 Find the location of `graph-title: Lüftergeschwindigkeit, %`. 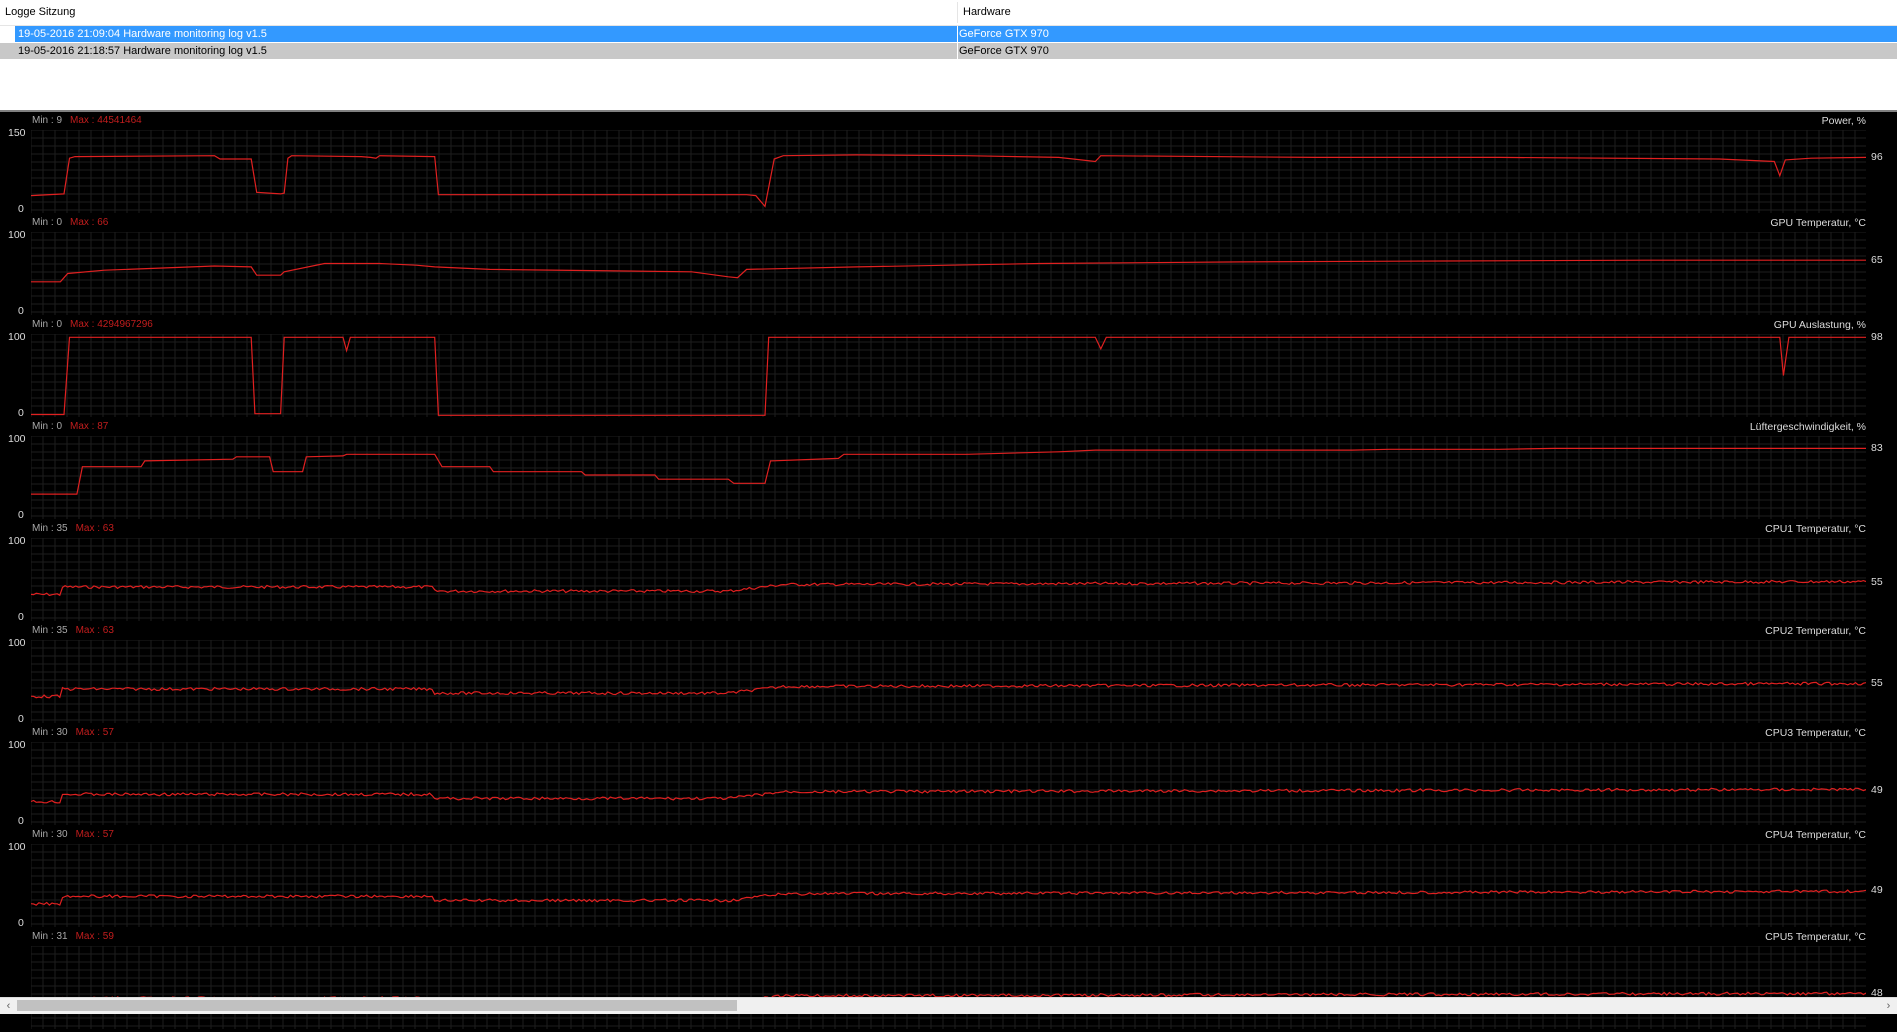

graph-title: Lüftergeschwindigkeit, % is located at coordinates (1807, 427).